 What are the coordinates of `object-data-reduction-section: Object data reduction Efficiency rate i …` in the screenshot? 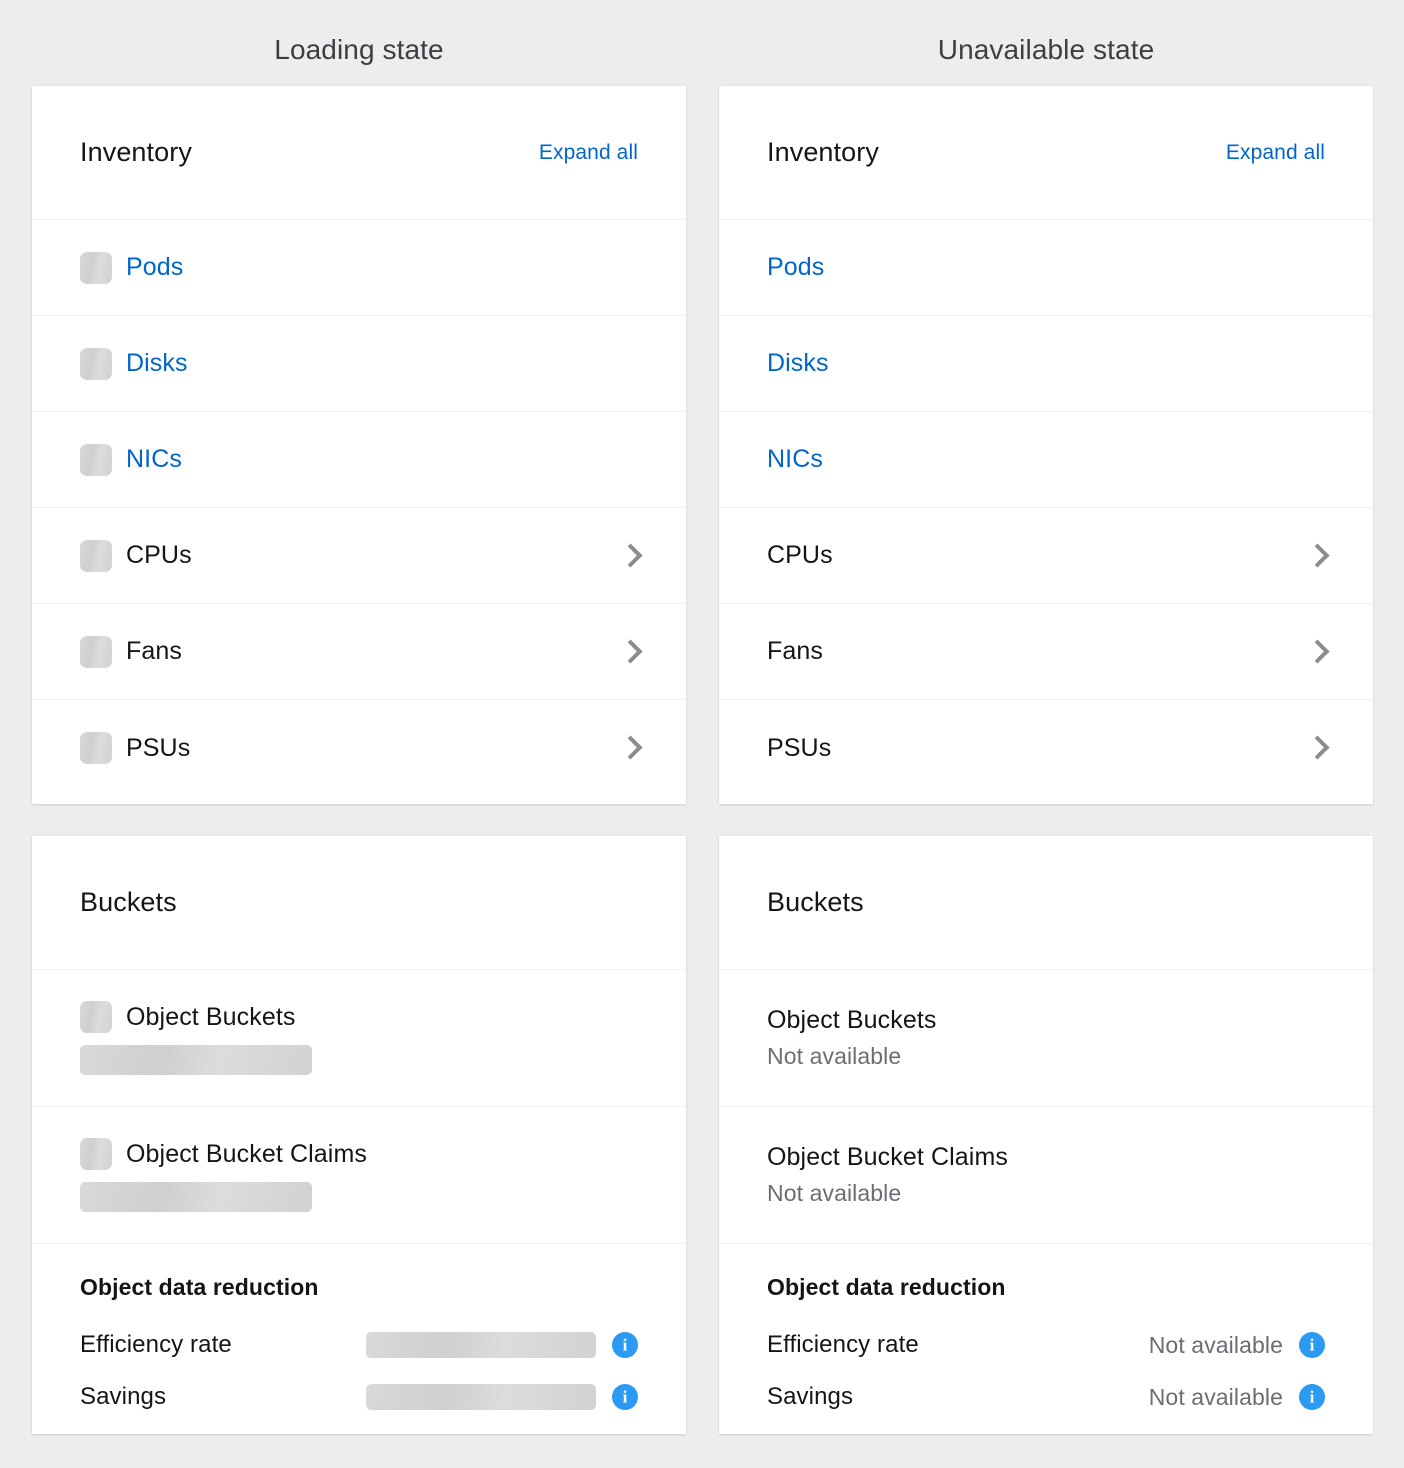 It's located at (359, 1333).